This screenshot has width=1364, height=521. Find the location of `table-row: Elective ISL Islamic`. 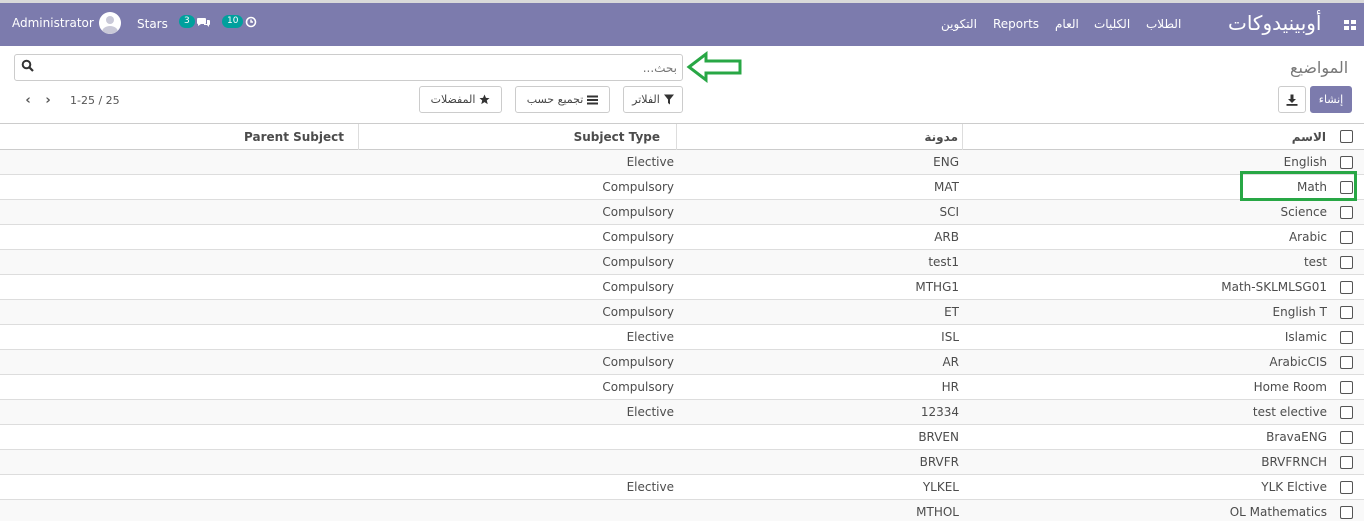

table-row: Elective ISL Islamic is located at coordinates (682, 337).